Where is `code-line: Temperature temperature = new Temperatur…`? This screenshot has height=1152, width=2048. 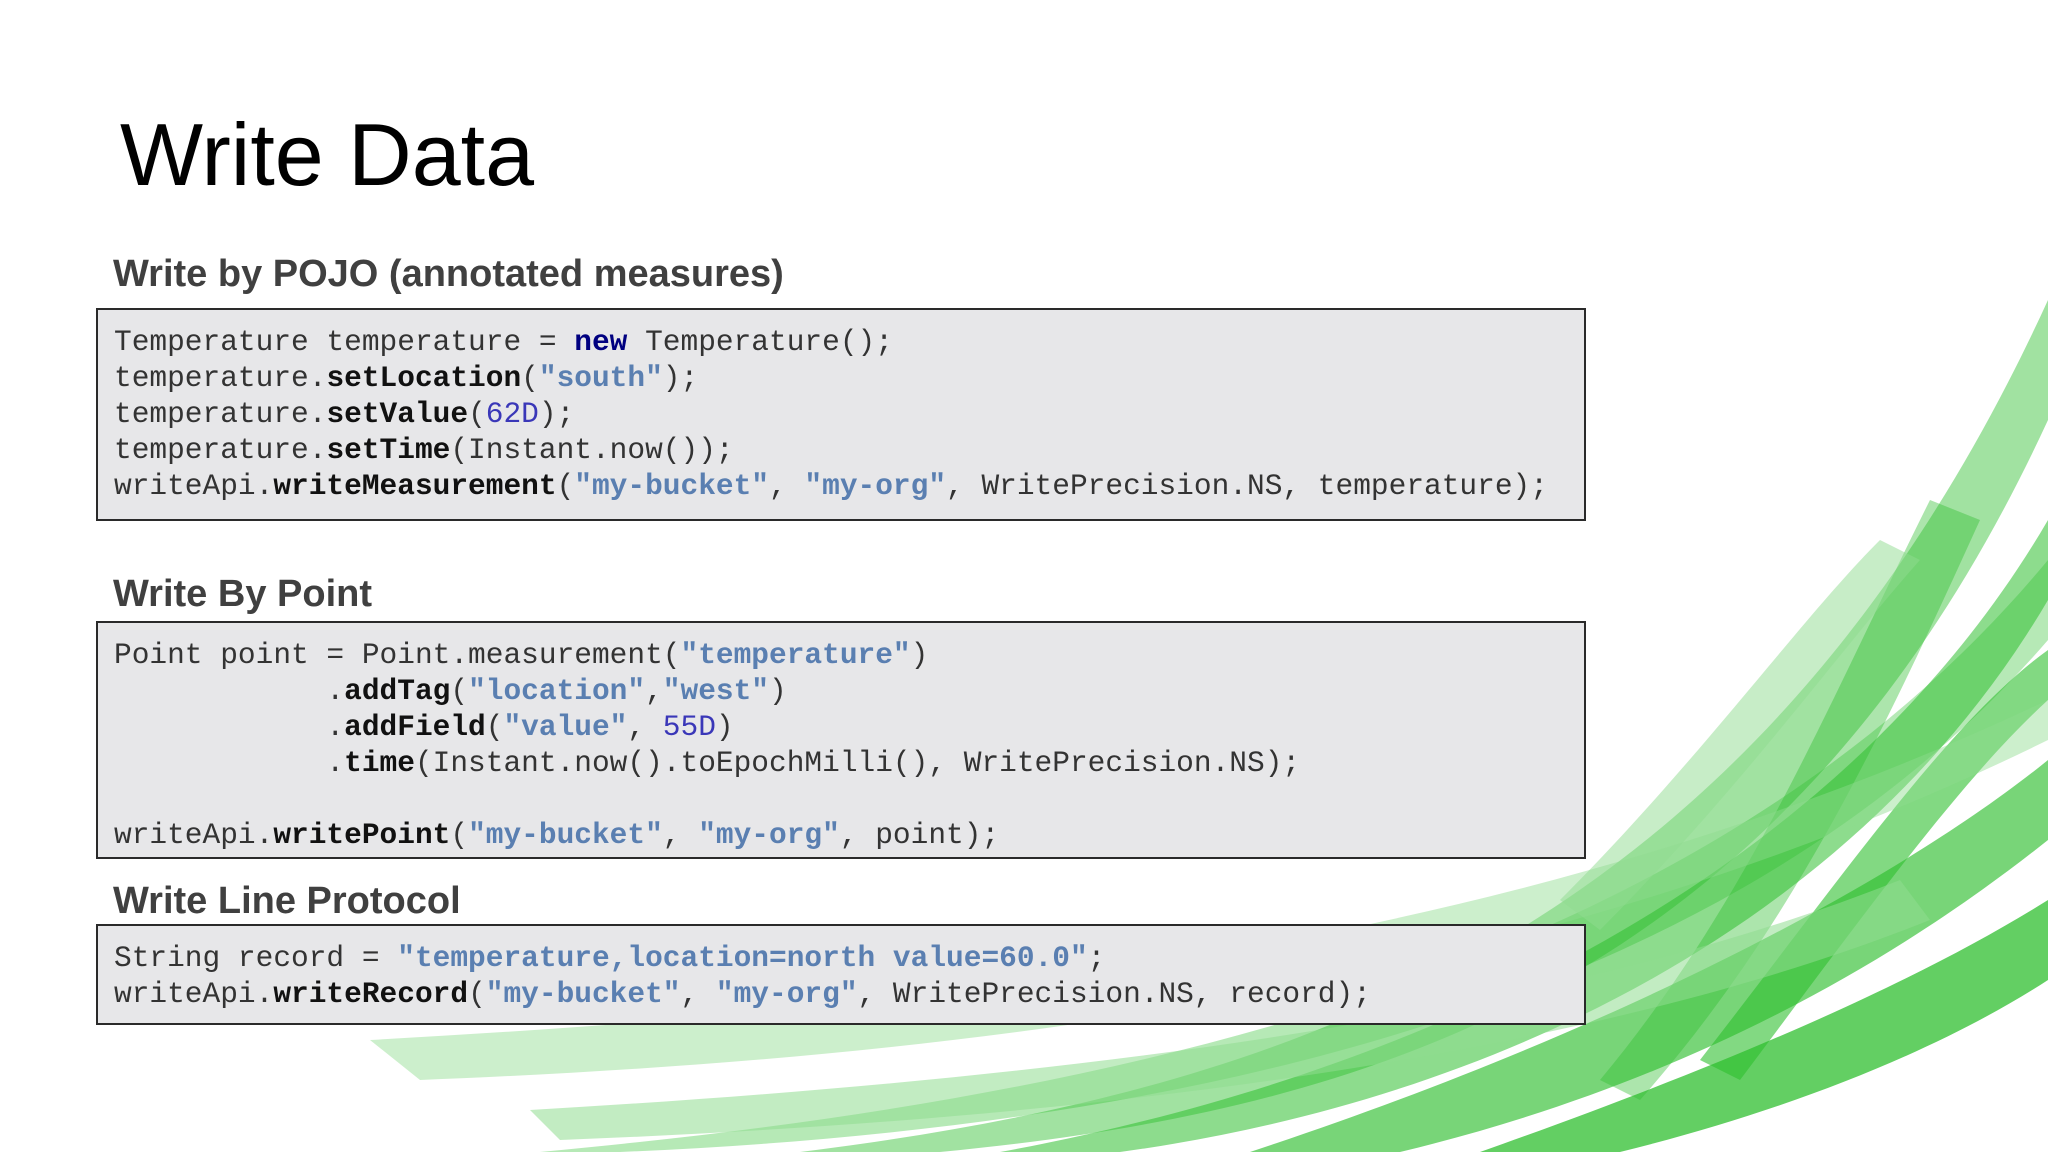 code-line: Temperature temperature = new Temperatur… is located at coordinates (849, 342).